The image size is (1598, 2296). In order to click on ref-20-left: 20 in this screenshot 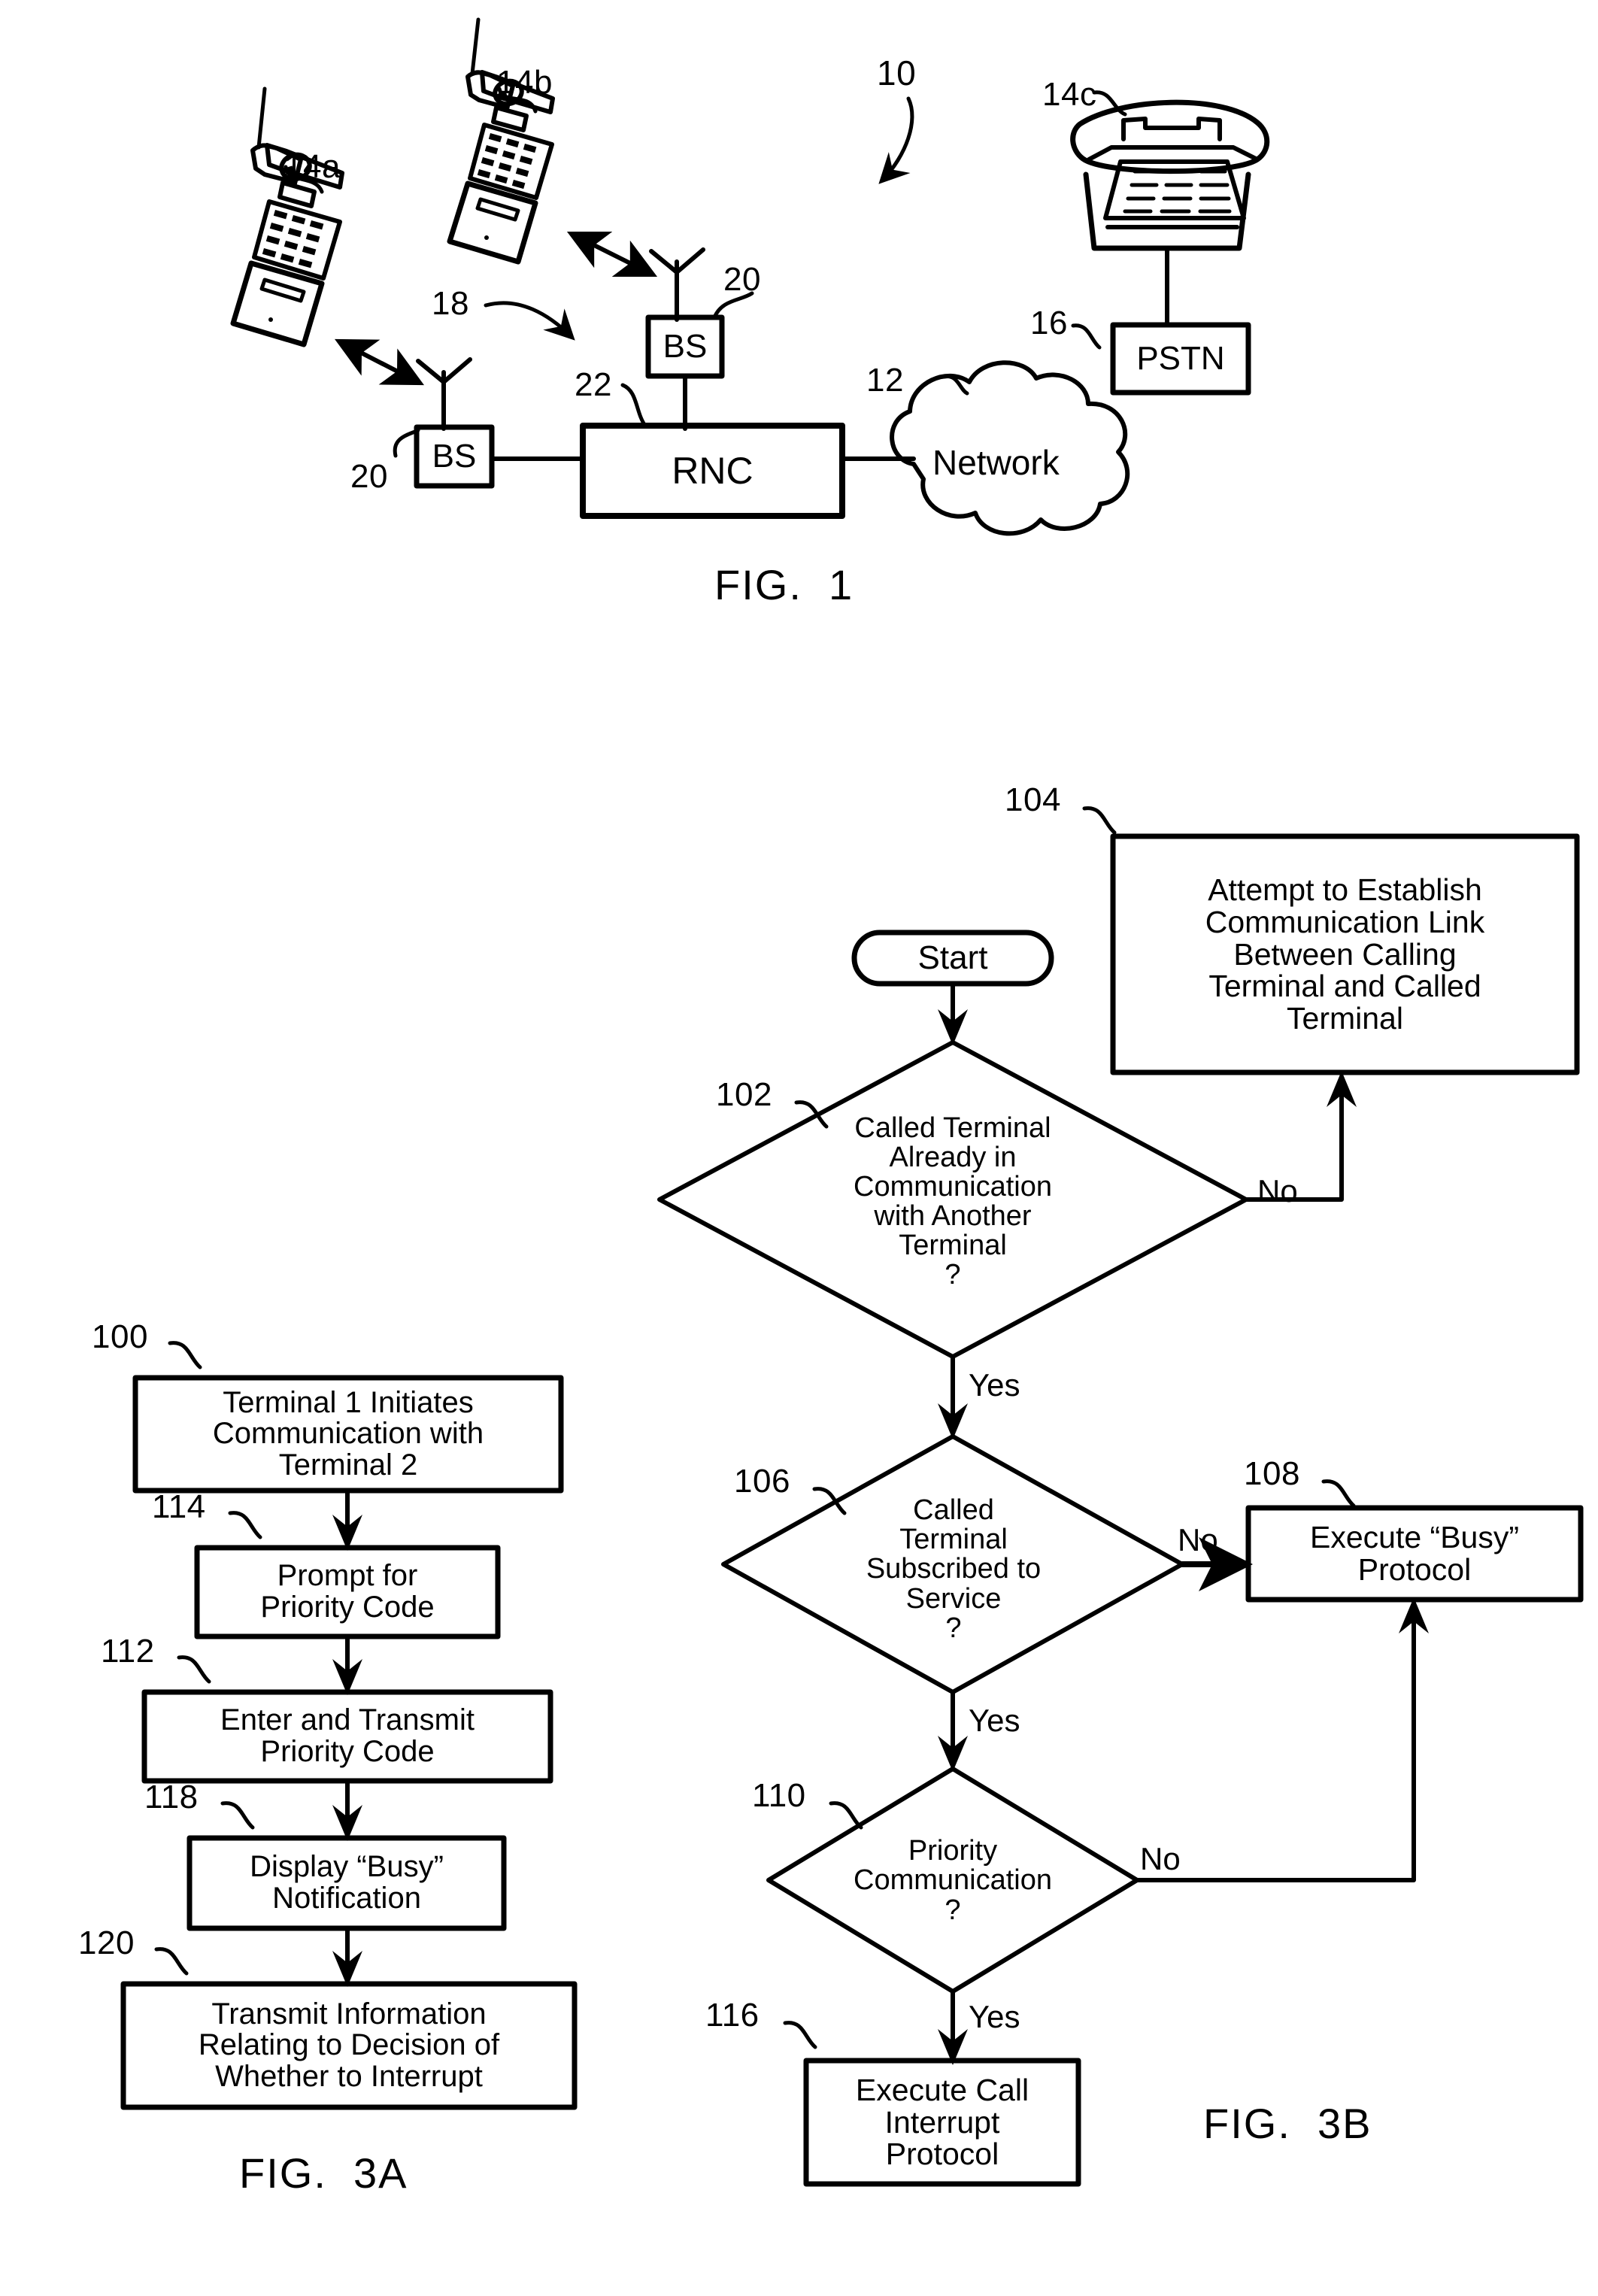, I will do `click(369, 476)`.